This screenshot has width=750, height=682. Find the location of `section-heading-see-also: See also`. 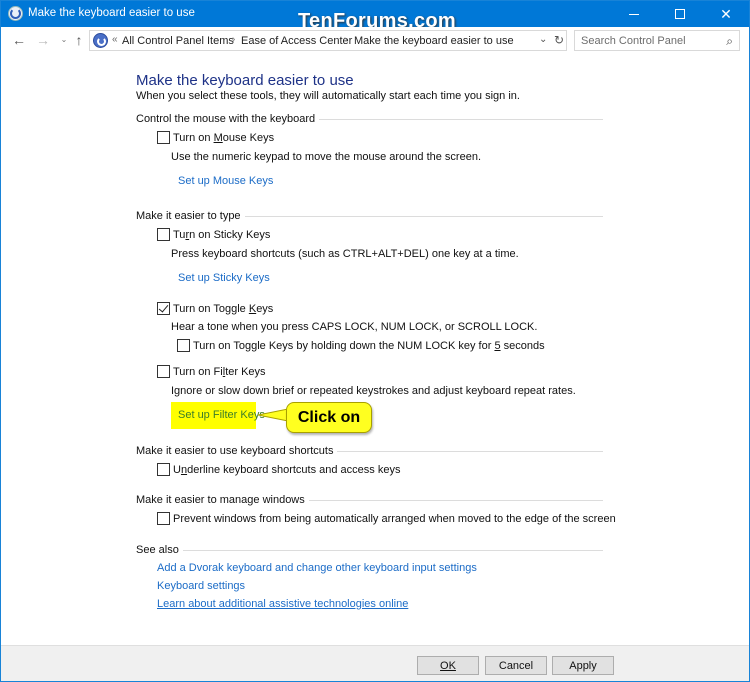

section-heading-see-also: See also is located at coordinates (369, 550).